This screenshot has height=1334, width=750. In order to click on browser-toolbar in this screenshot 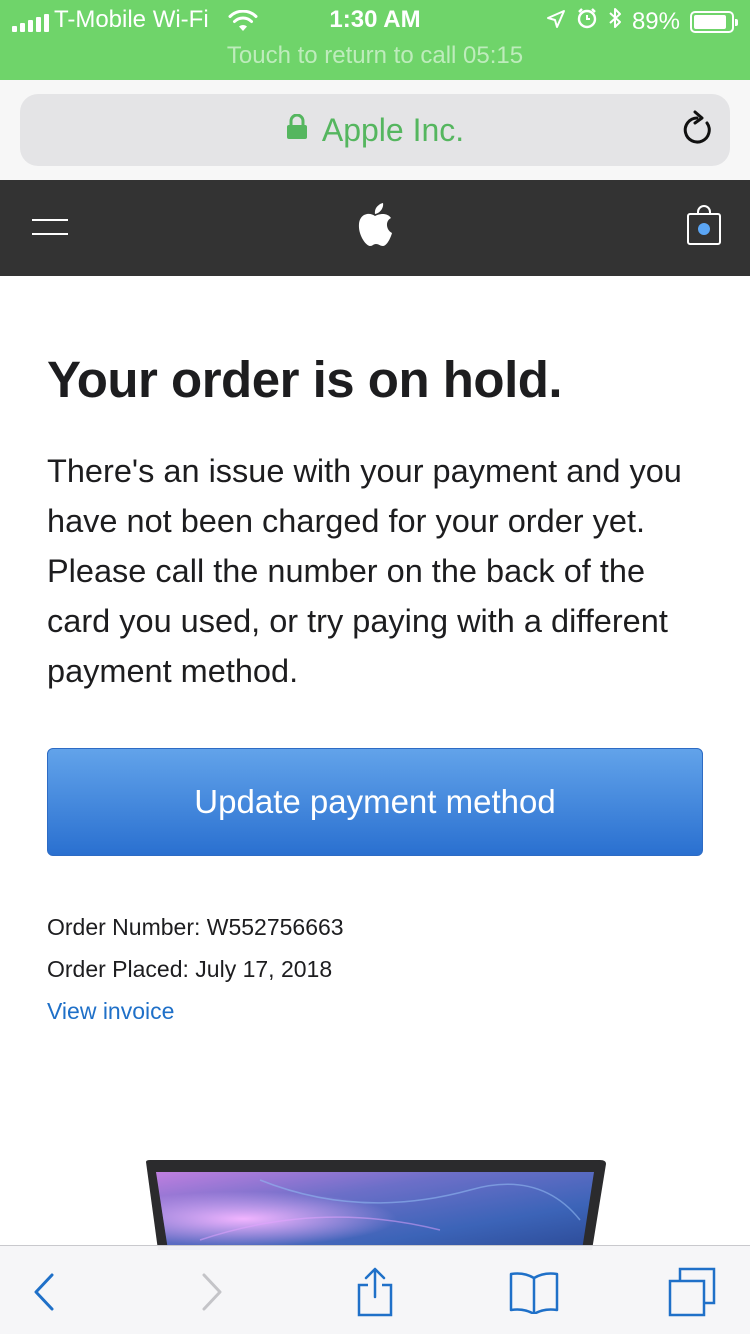, I will do `click(375, 1289)`.